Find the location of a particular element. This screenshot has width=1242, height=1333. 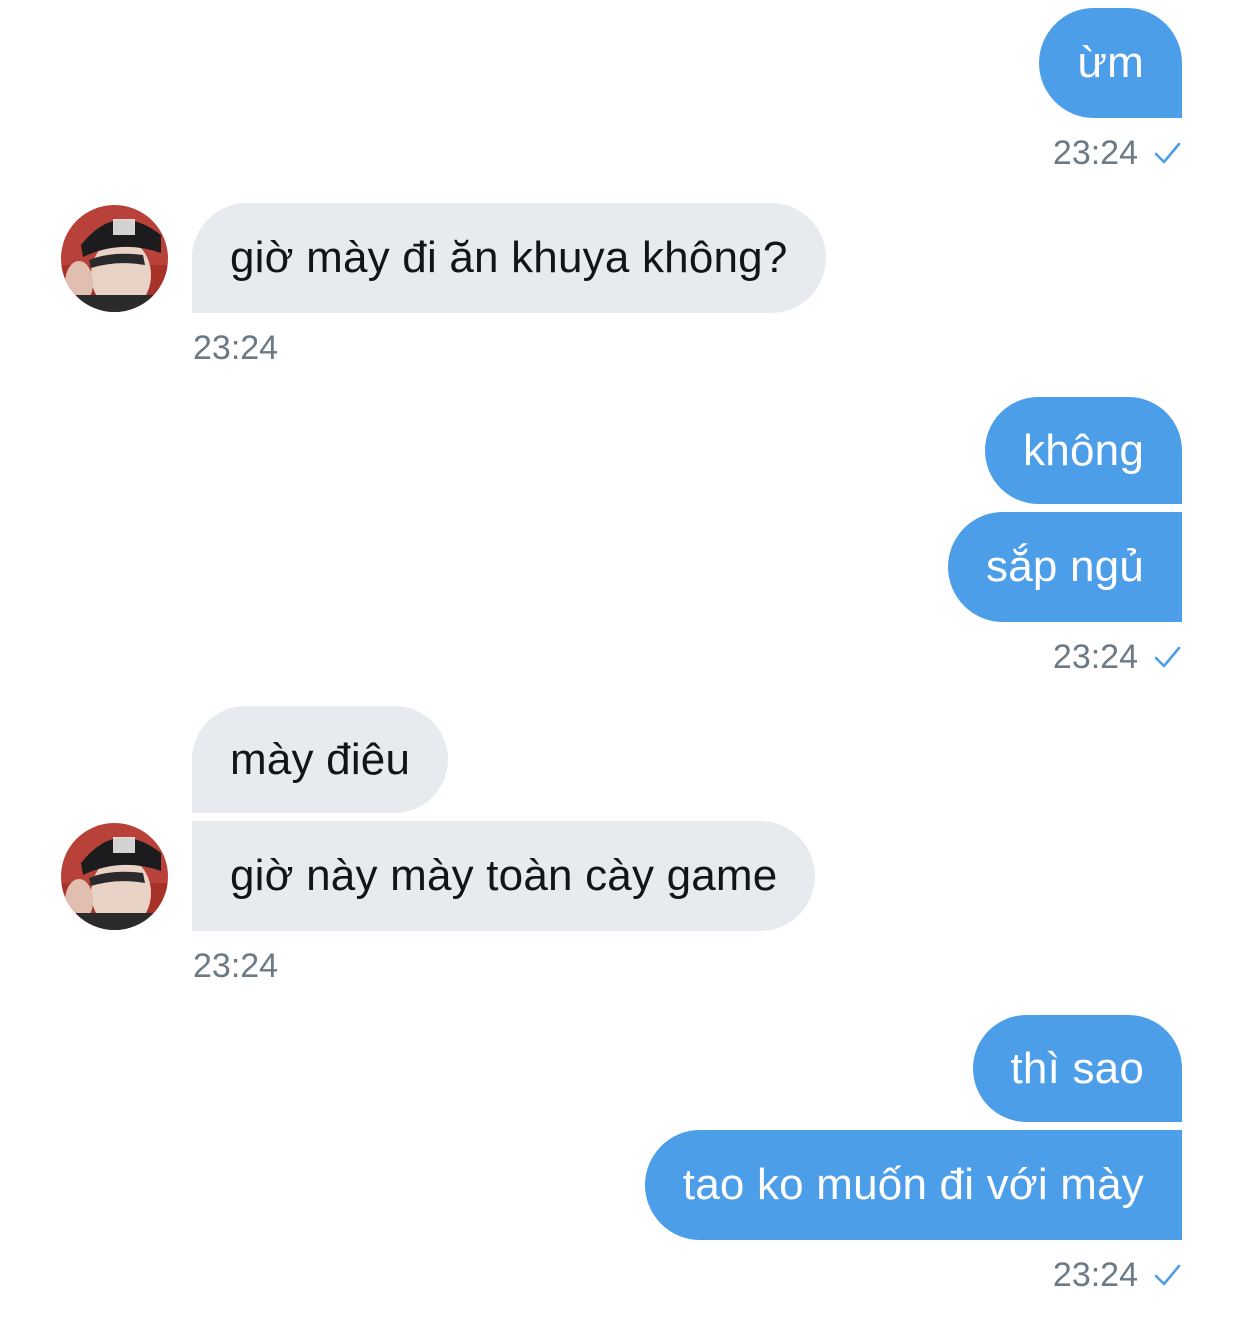

outgoing-message-bubble: tao ko muốn đi với mày is located at coordinates (913, 1185).